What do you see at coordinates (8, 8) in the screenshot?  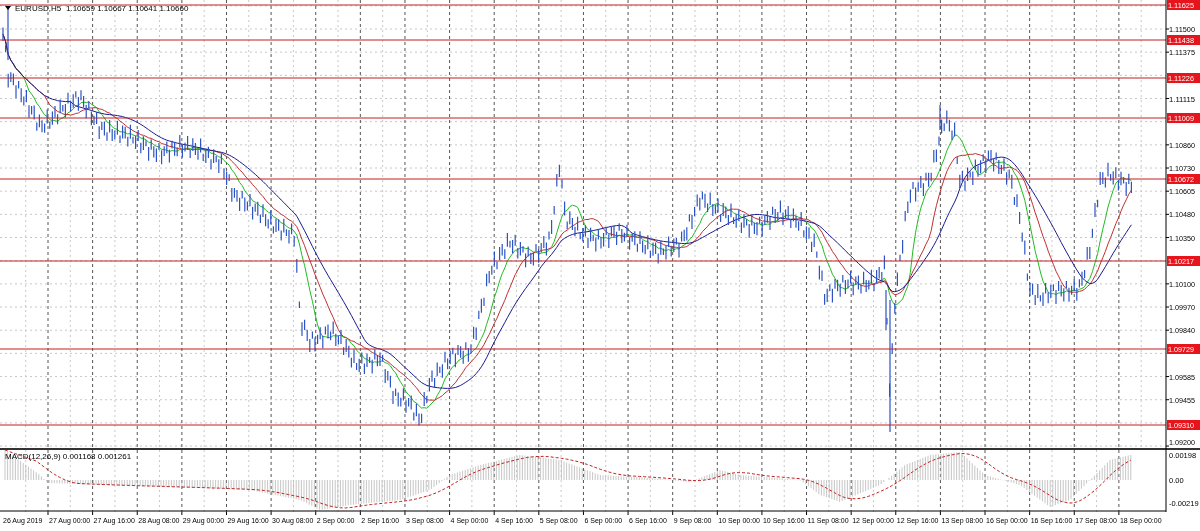 I see `dropdown-triangle-icon` at bounding box center [8, 8].